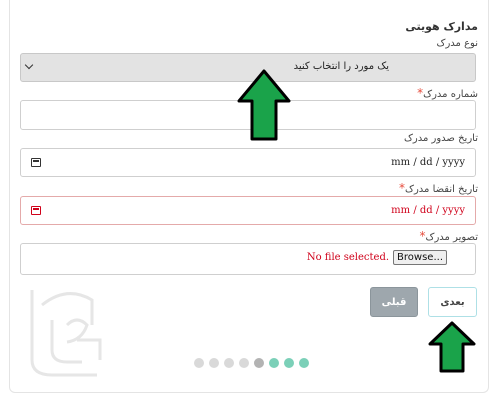 The image size is (500, 399). What do you see at coordinates (440, 138) in the screenshot?
I see `issue-date-label: تاریخ صدور مدرک` at bounding box center [440, 138].